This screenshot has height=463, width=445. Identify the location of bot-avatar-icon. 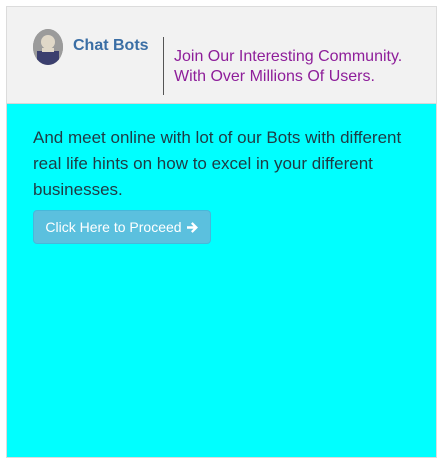
(48, 47).